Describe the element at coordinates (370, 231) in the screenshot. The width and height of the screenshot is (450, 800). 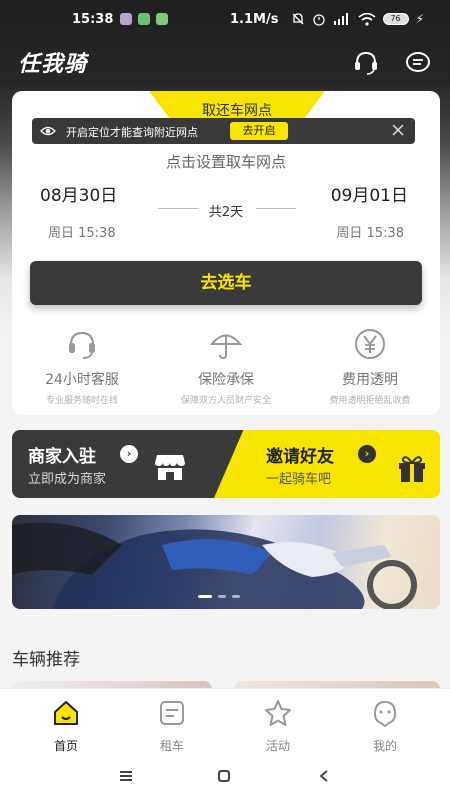
I see `return-time: 周日 15:38` at that location.